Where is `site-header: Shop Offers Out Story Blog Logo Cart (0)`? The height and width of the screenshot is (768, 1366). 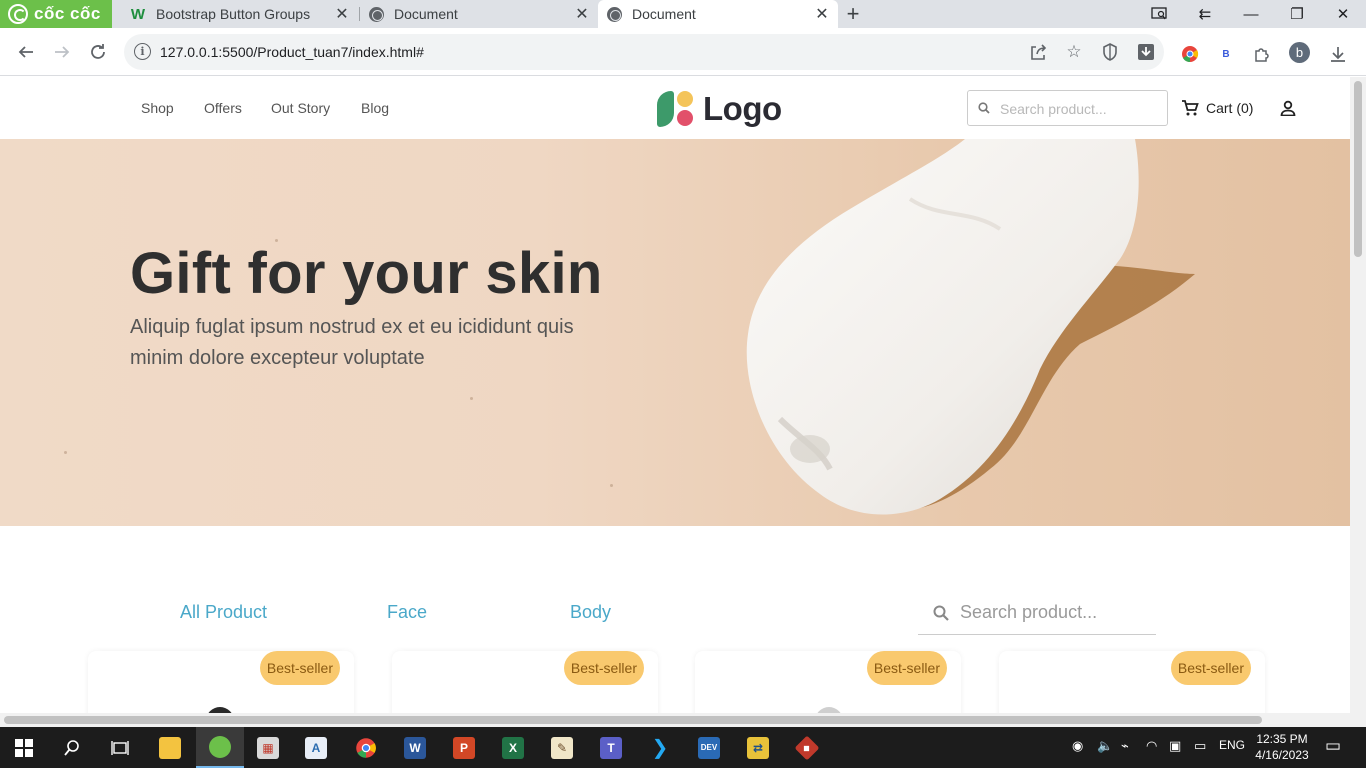 site-header: Shop Offers Out Story Blog Logo Cart (0) is located at coordinates (675, 108).